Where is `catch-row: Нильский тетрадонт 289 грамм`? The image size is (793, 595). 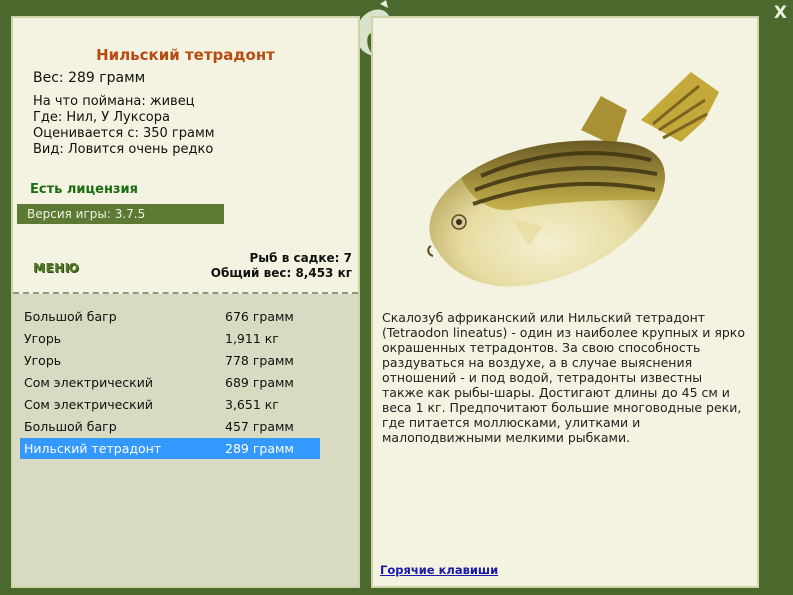
catch-row: Нильский тетрадонт 289 грамм is located at coordinates (170, 448).